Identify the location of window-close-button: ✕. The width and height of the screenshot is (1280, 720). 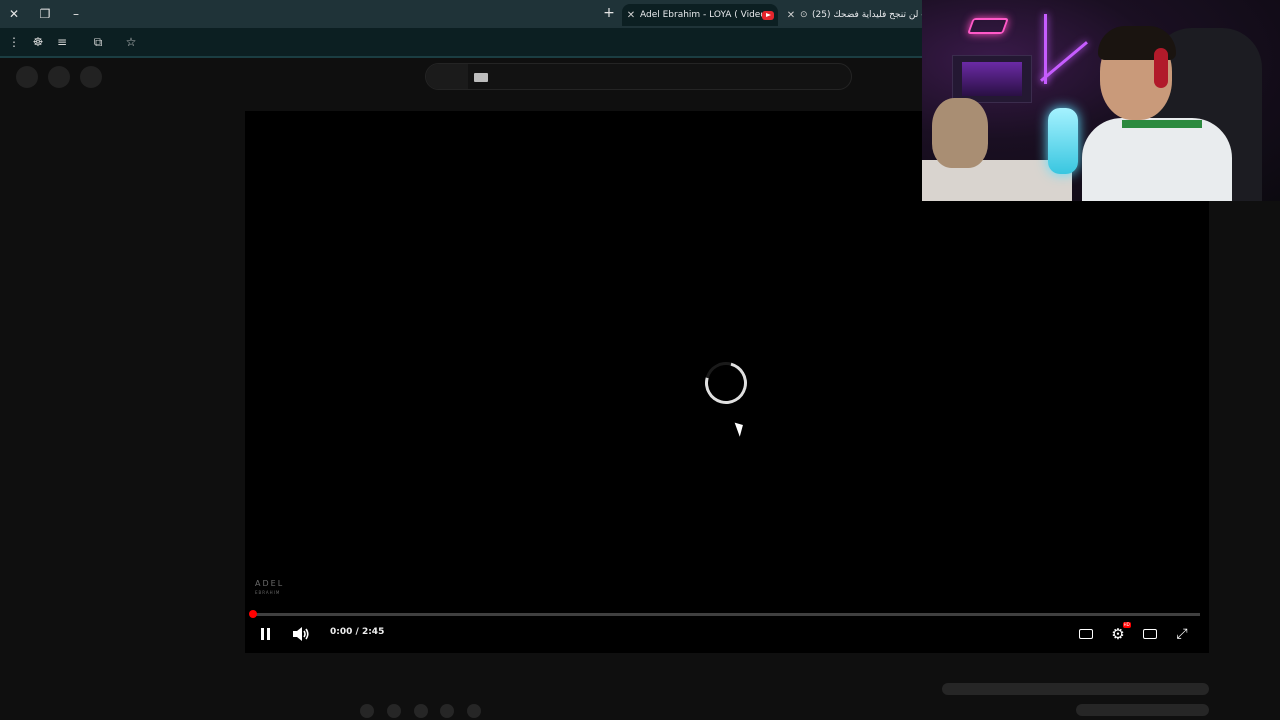
(14, 14).